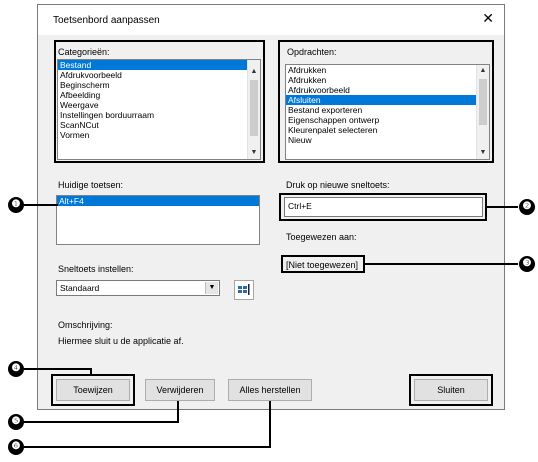  What do you see at coordinates (527, 207) in the screenshot?
I see `callout-2: ❷` at bounding box center [527, 207].